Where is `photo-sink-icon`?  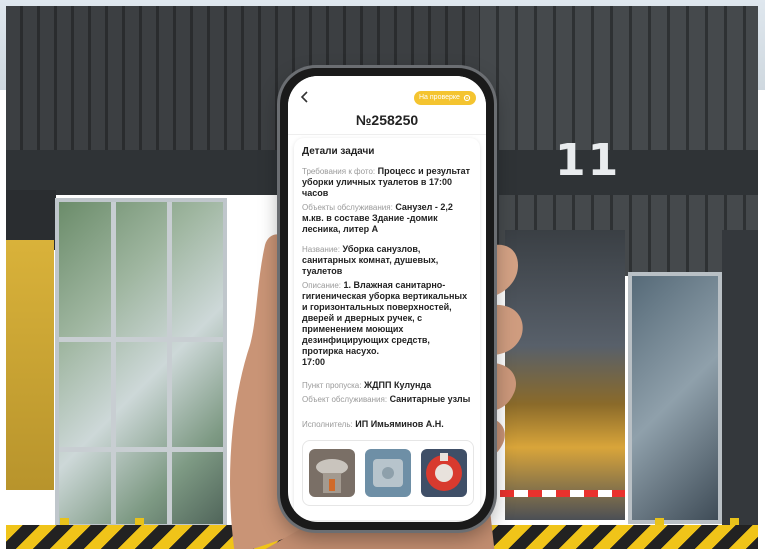
photo-sink-icon is located at coordinates (332, 473).